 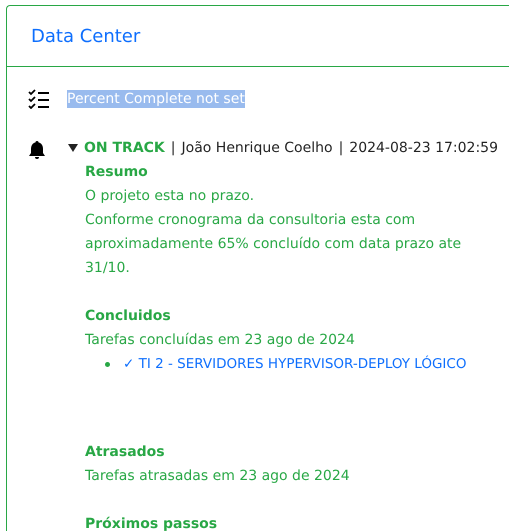 What do you see at coordinates (257, 148) in the screenshot?
I see `author-name: João Henrique Coelho` at bounding box center [257, 148].